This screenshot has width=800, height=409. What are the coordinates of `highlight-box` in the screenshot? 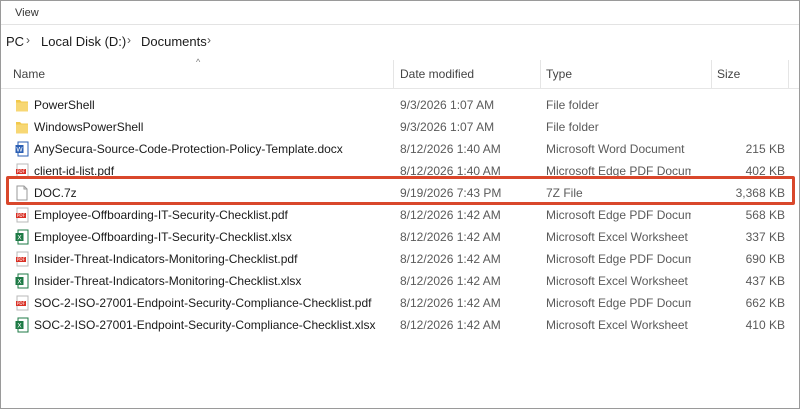 It's located at (400, 190).